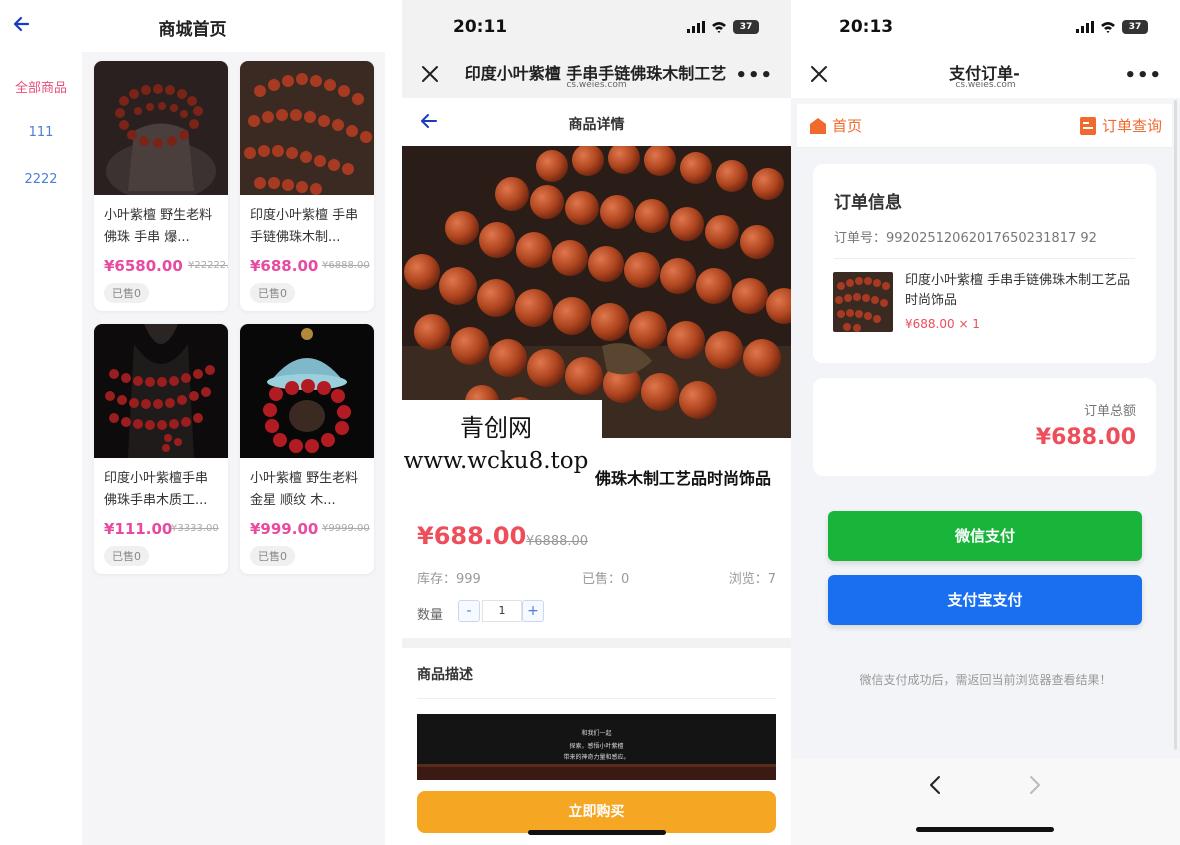 This screenshot has width=1180, height=845. What do you see at coordinates (192, 30) in the screenshot?
I see `page-title: 商城首页` at bounding box center [192, 30].